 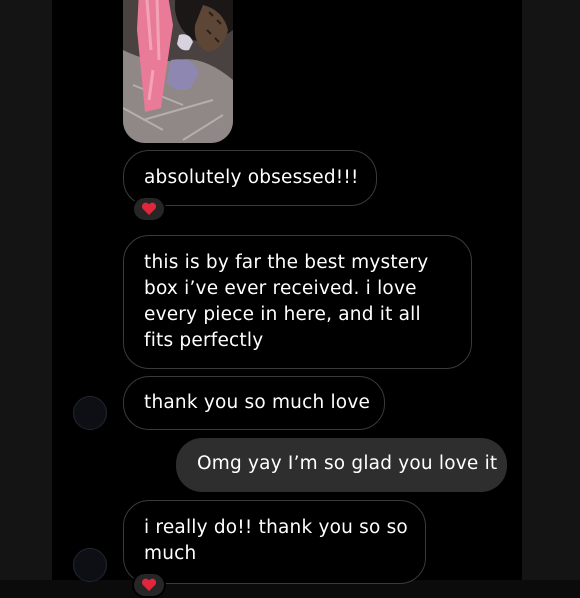 I want to click on shared-photo, so click(x=178, y=71).